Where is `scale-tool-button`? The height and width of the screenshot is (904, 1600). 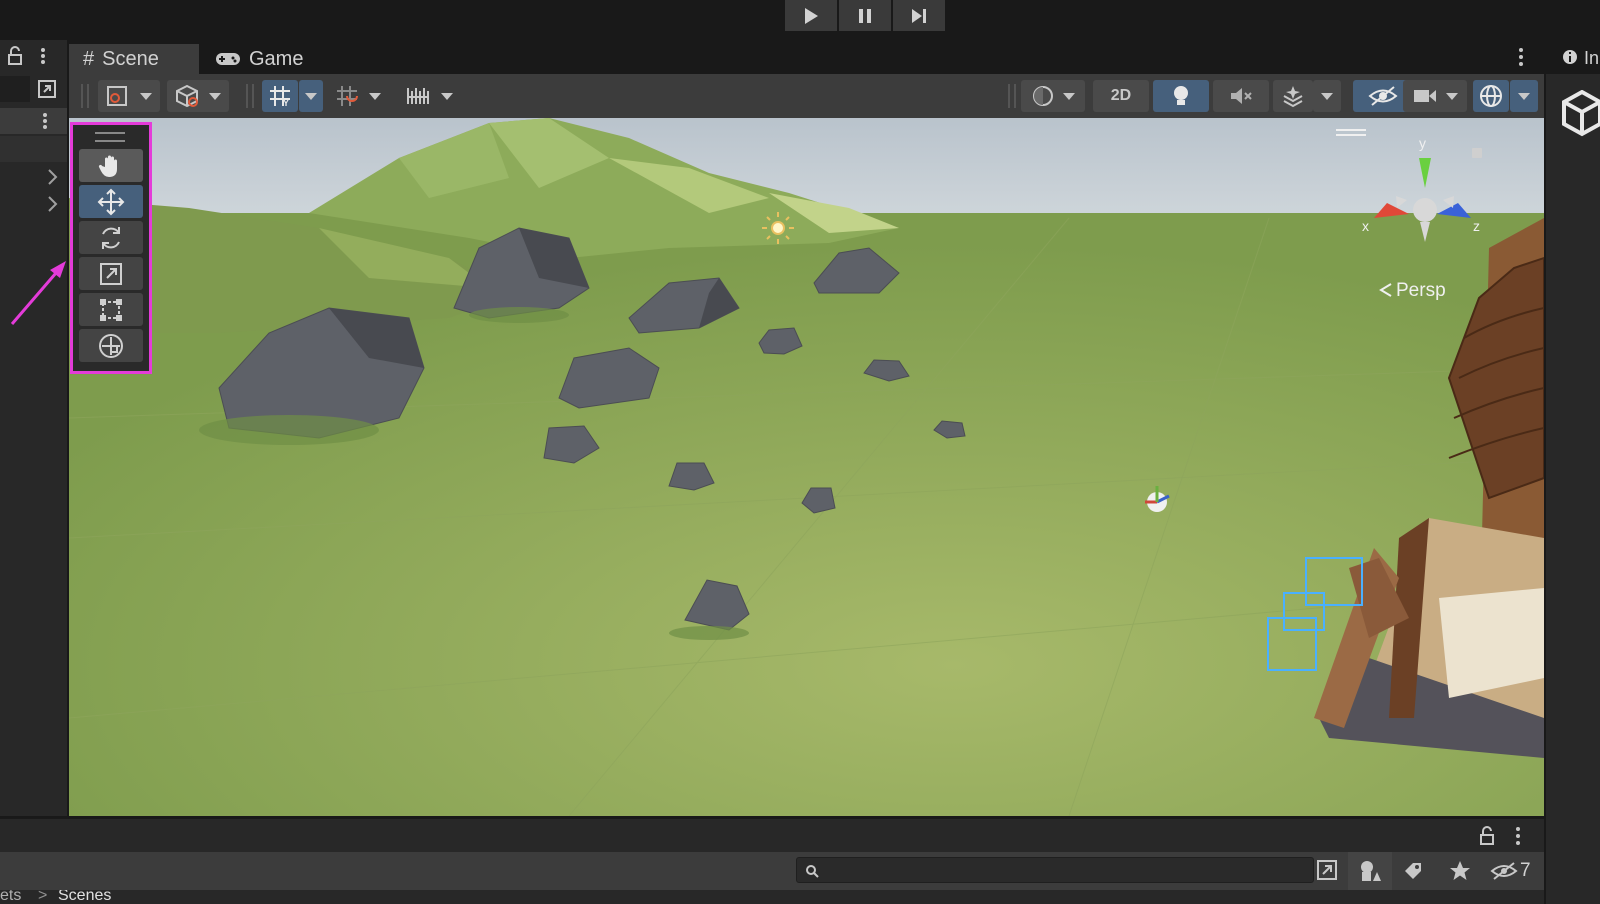 scale-tool-button is located at coordinates (111, 273).